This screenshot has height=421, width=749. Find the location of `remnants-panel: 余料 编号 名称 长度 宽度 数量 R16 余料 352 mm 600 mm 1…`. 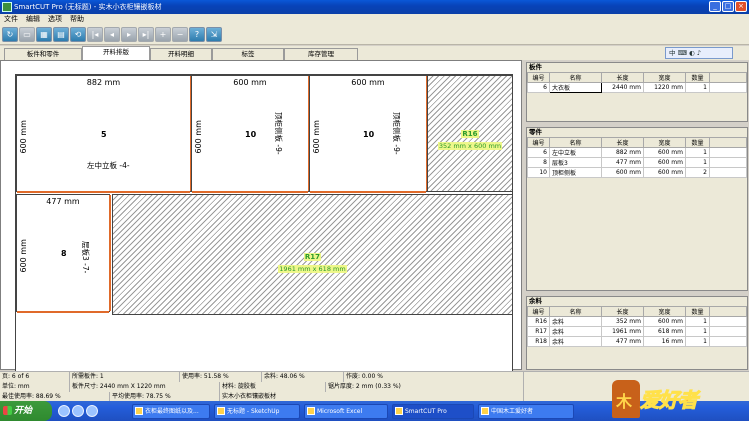

remnants-panel: 余料 编号 名称 长度 宽度 数量 R16 余料 352 mm 600 mm 1… is located at coordinates (637, 333).